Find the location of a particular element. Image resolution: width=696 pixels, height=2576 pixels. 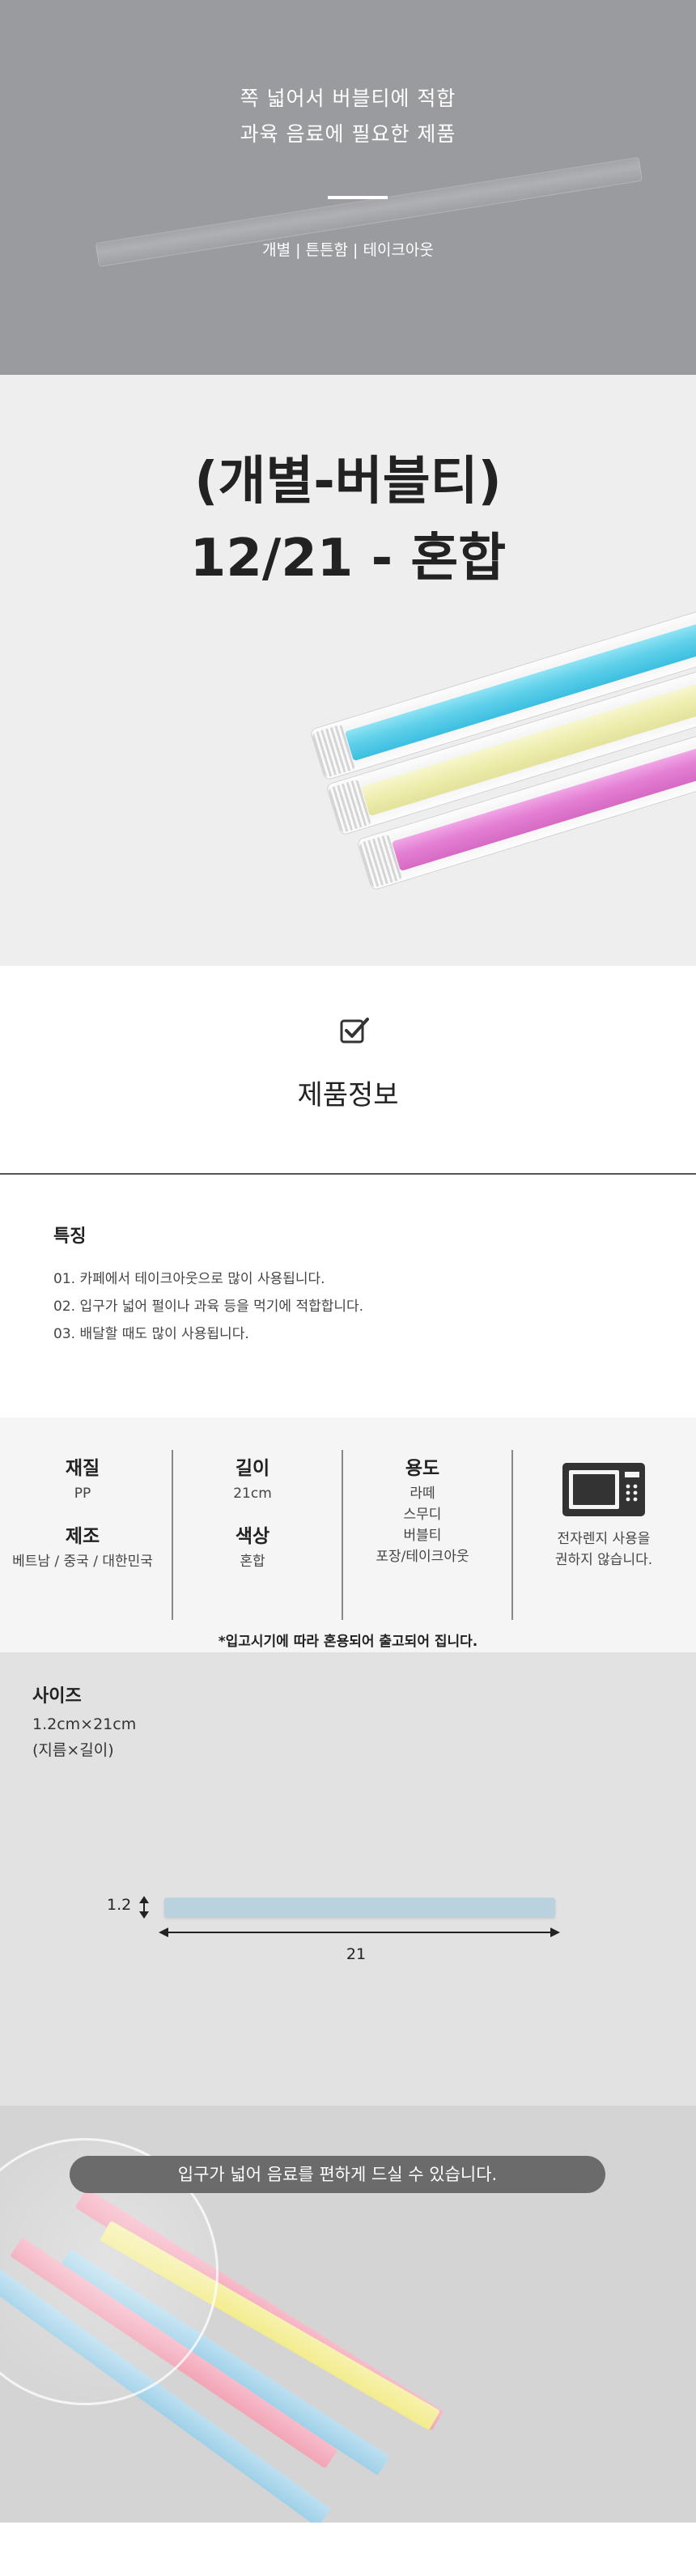

color-value: 혼합 is located at coordinates (253, 1562).